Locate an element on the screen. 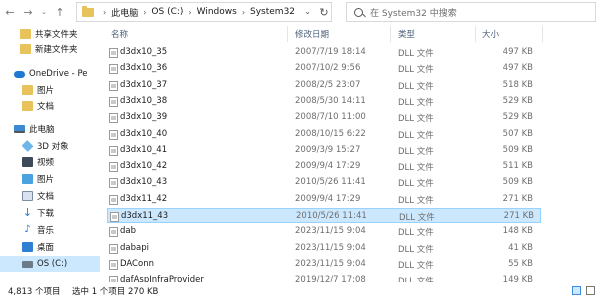 Image resolution: width=600 pixels, height=299 pixels. file-size: 511 KB is located at coordinates (517, 166).